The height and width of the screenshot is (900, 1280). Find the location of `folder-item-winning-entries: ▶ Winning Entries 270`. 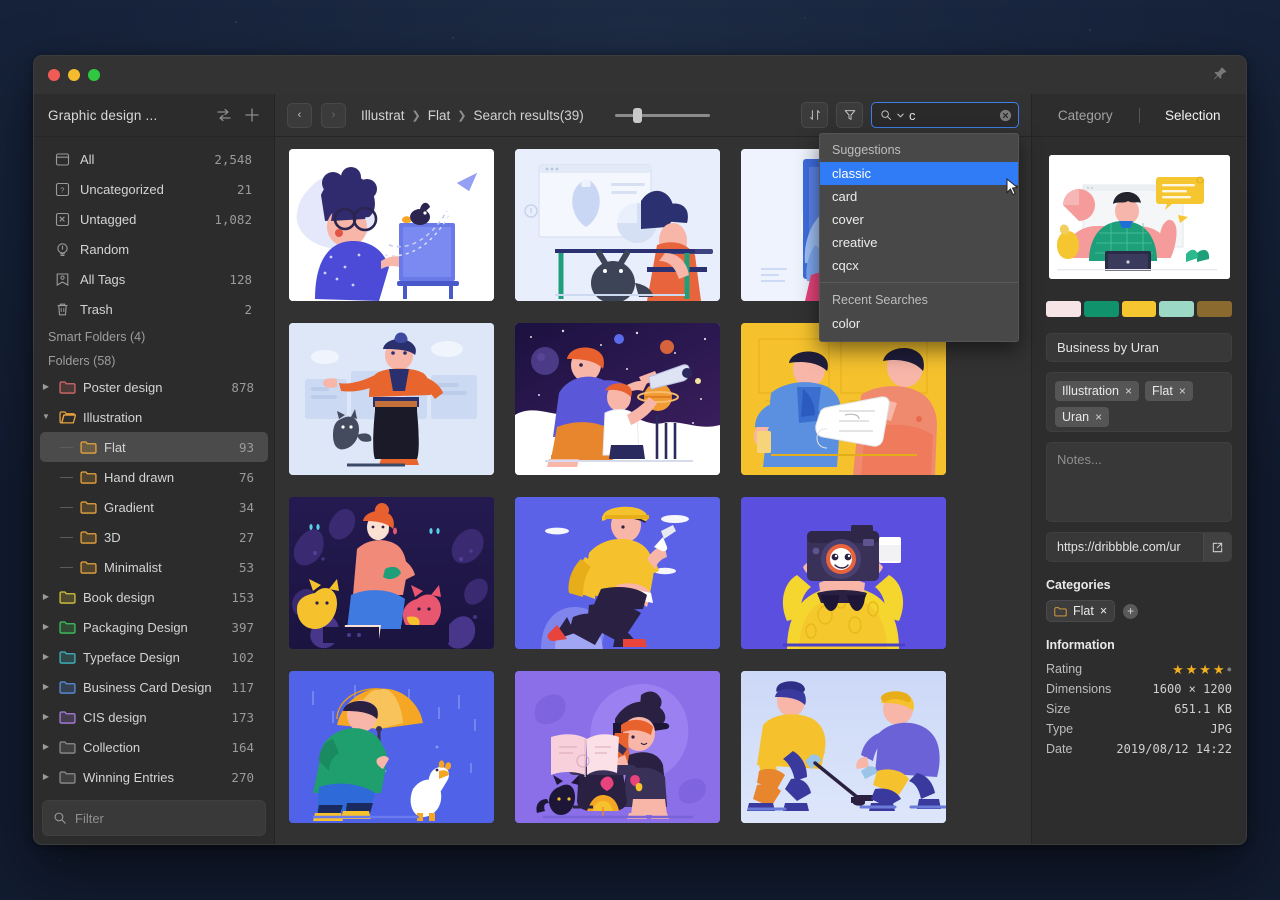

folder-item-winning-entries: ▶ Winning Entries 270 is located at coordinates (154, 777).